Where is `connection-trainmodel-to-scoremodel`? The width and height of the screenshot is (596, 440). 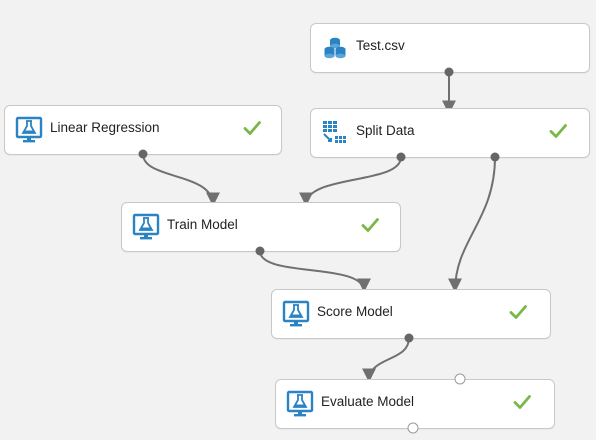
connection-trainmodel-to-scoremodel is located at coordinates (315, 271).